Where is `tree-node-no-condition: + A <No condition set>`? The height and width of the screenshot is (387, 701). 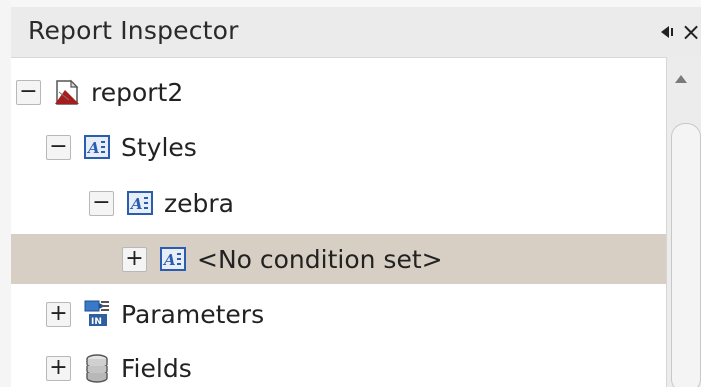
tree-node-no-condition: + A <No condition set> is located at coordinates (338, 259).